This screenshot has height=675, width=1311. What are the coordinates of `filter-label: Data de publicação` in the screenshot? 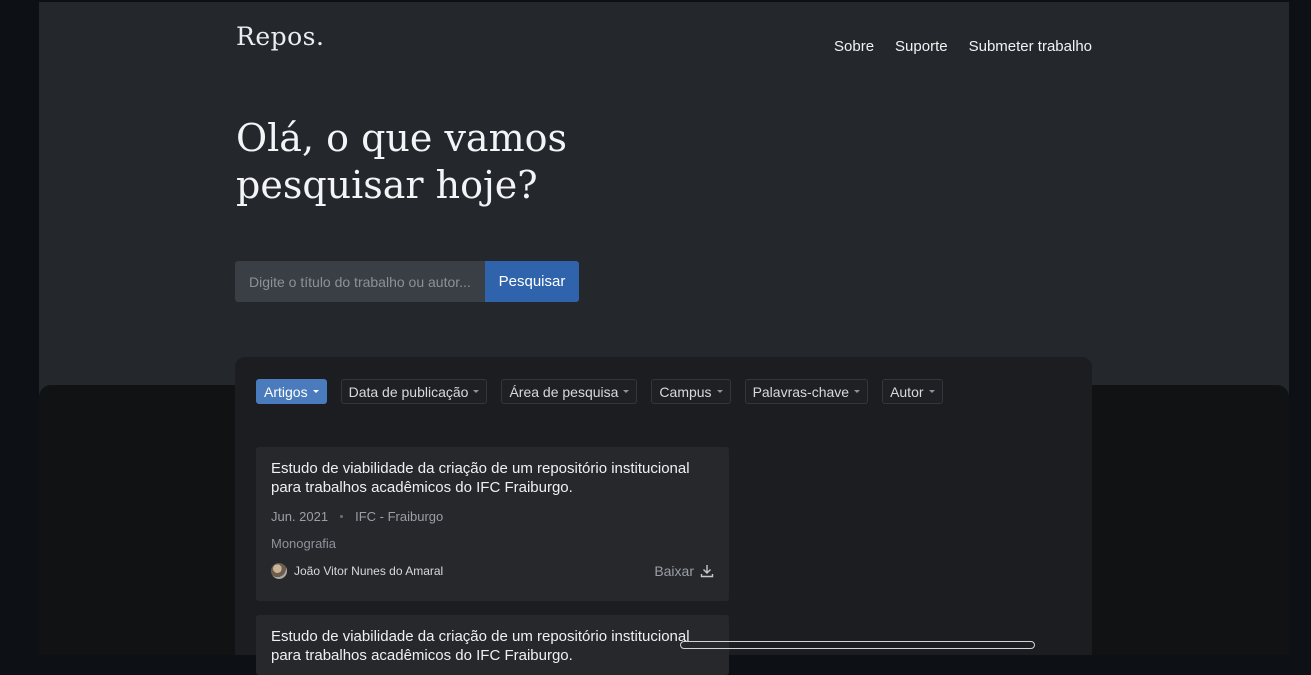 It's located at (408, 391).